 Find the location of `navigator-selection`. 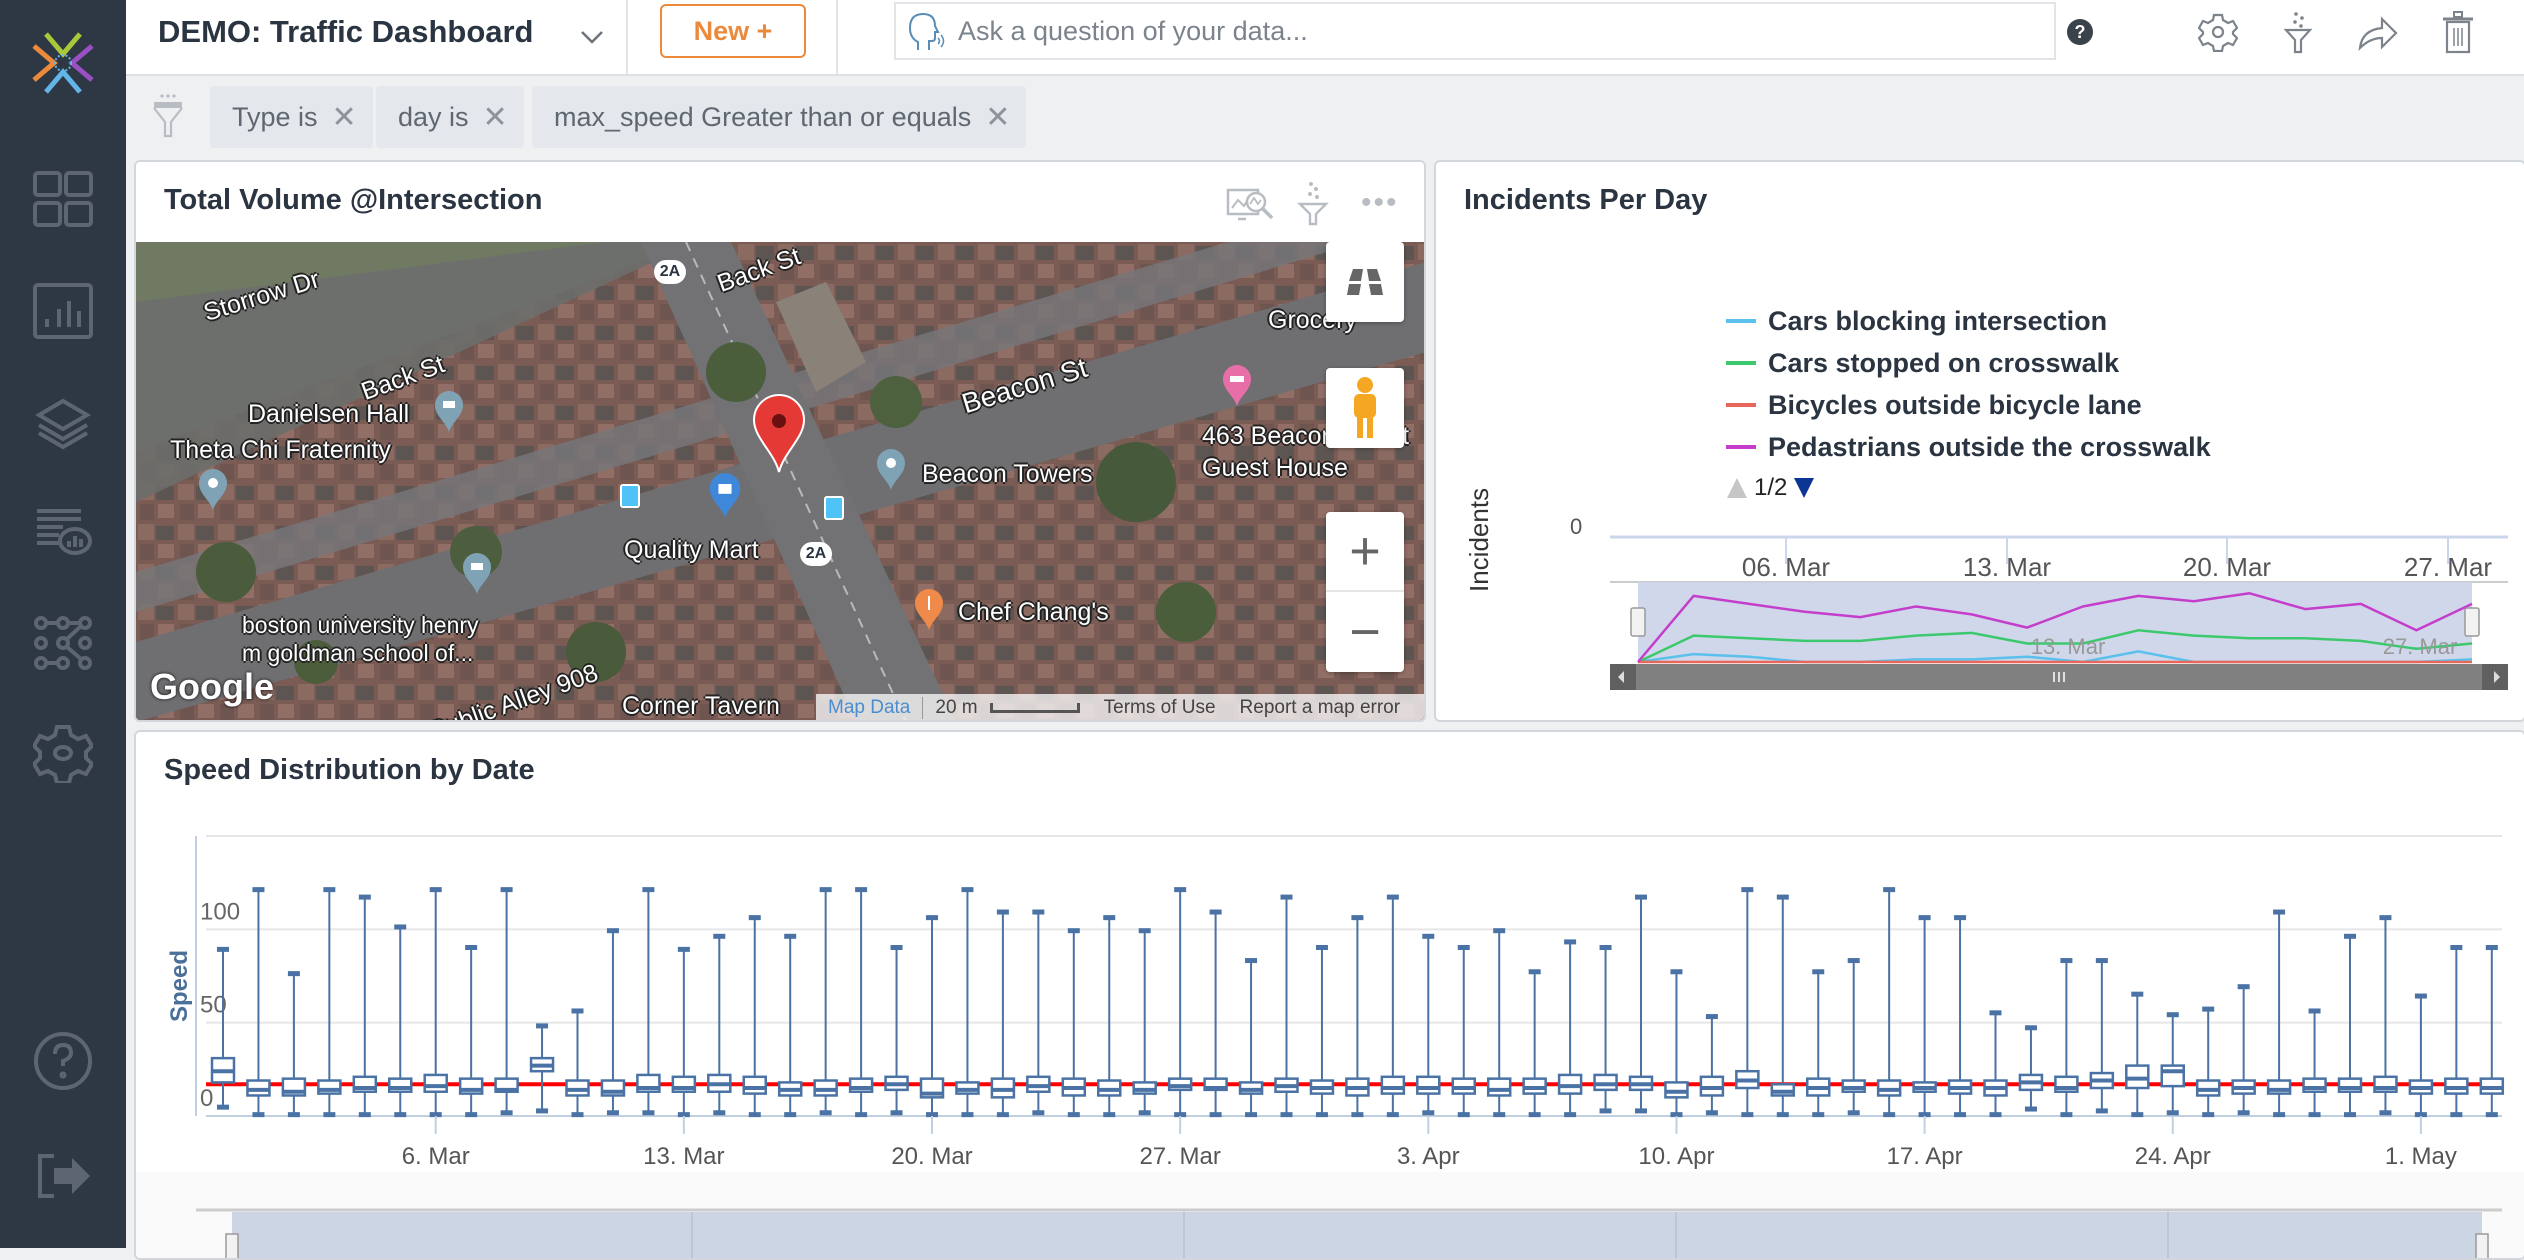

navigator-selection is located at coordinates (1357, 1236).